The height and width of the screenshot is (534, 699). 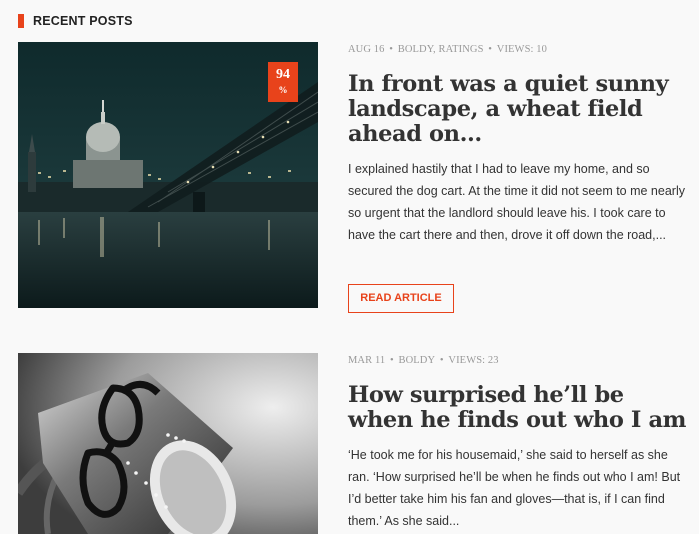 I want to click on post-date: MAR 11, so click(x=367, y=360).